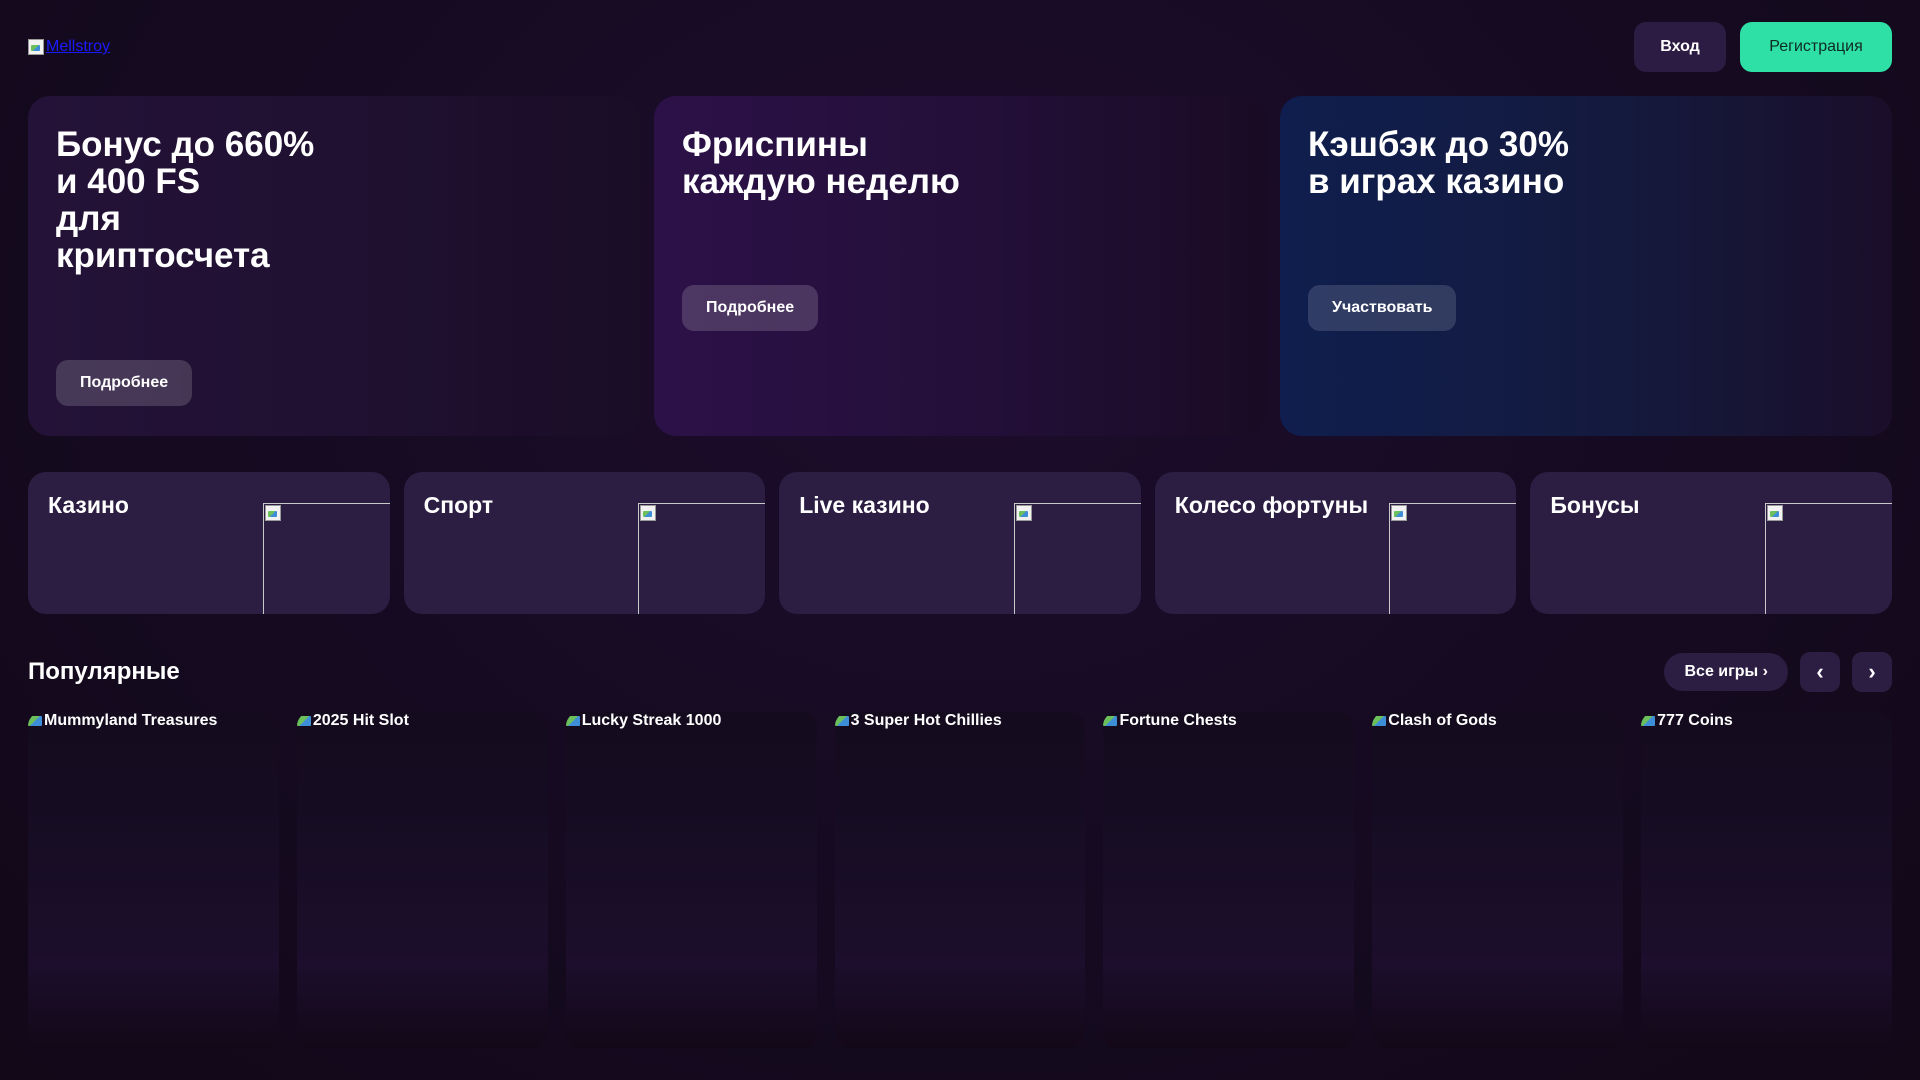 This screenshot has width=1920, height=1080. Describe the element at coordinates (1178, 720) in the screenshot. I see `game-name: Fortune Chests` at that location.